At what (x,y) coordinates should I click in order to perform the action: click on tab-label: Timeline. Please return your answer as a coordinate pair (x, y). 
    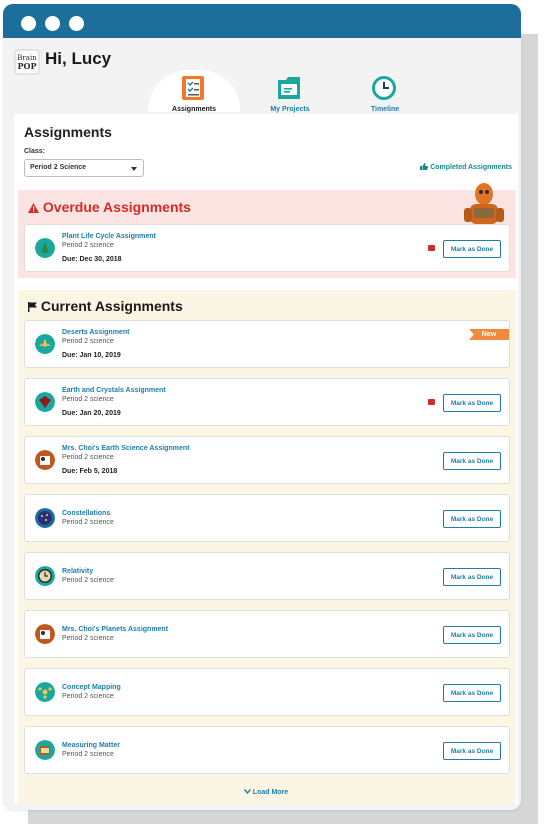
    Looking at the image, I should click on (385, 109).